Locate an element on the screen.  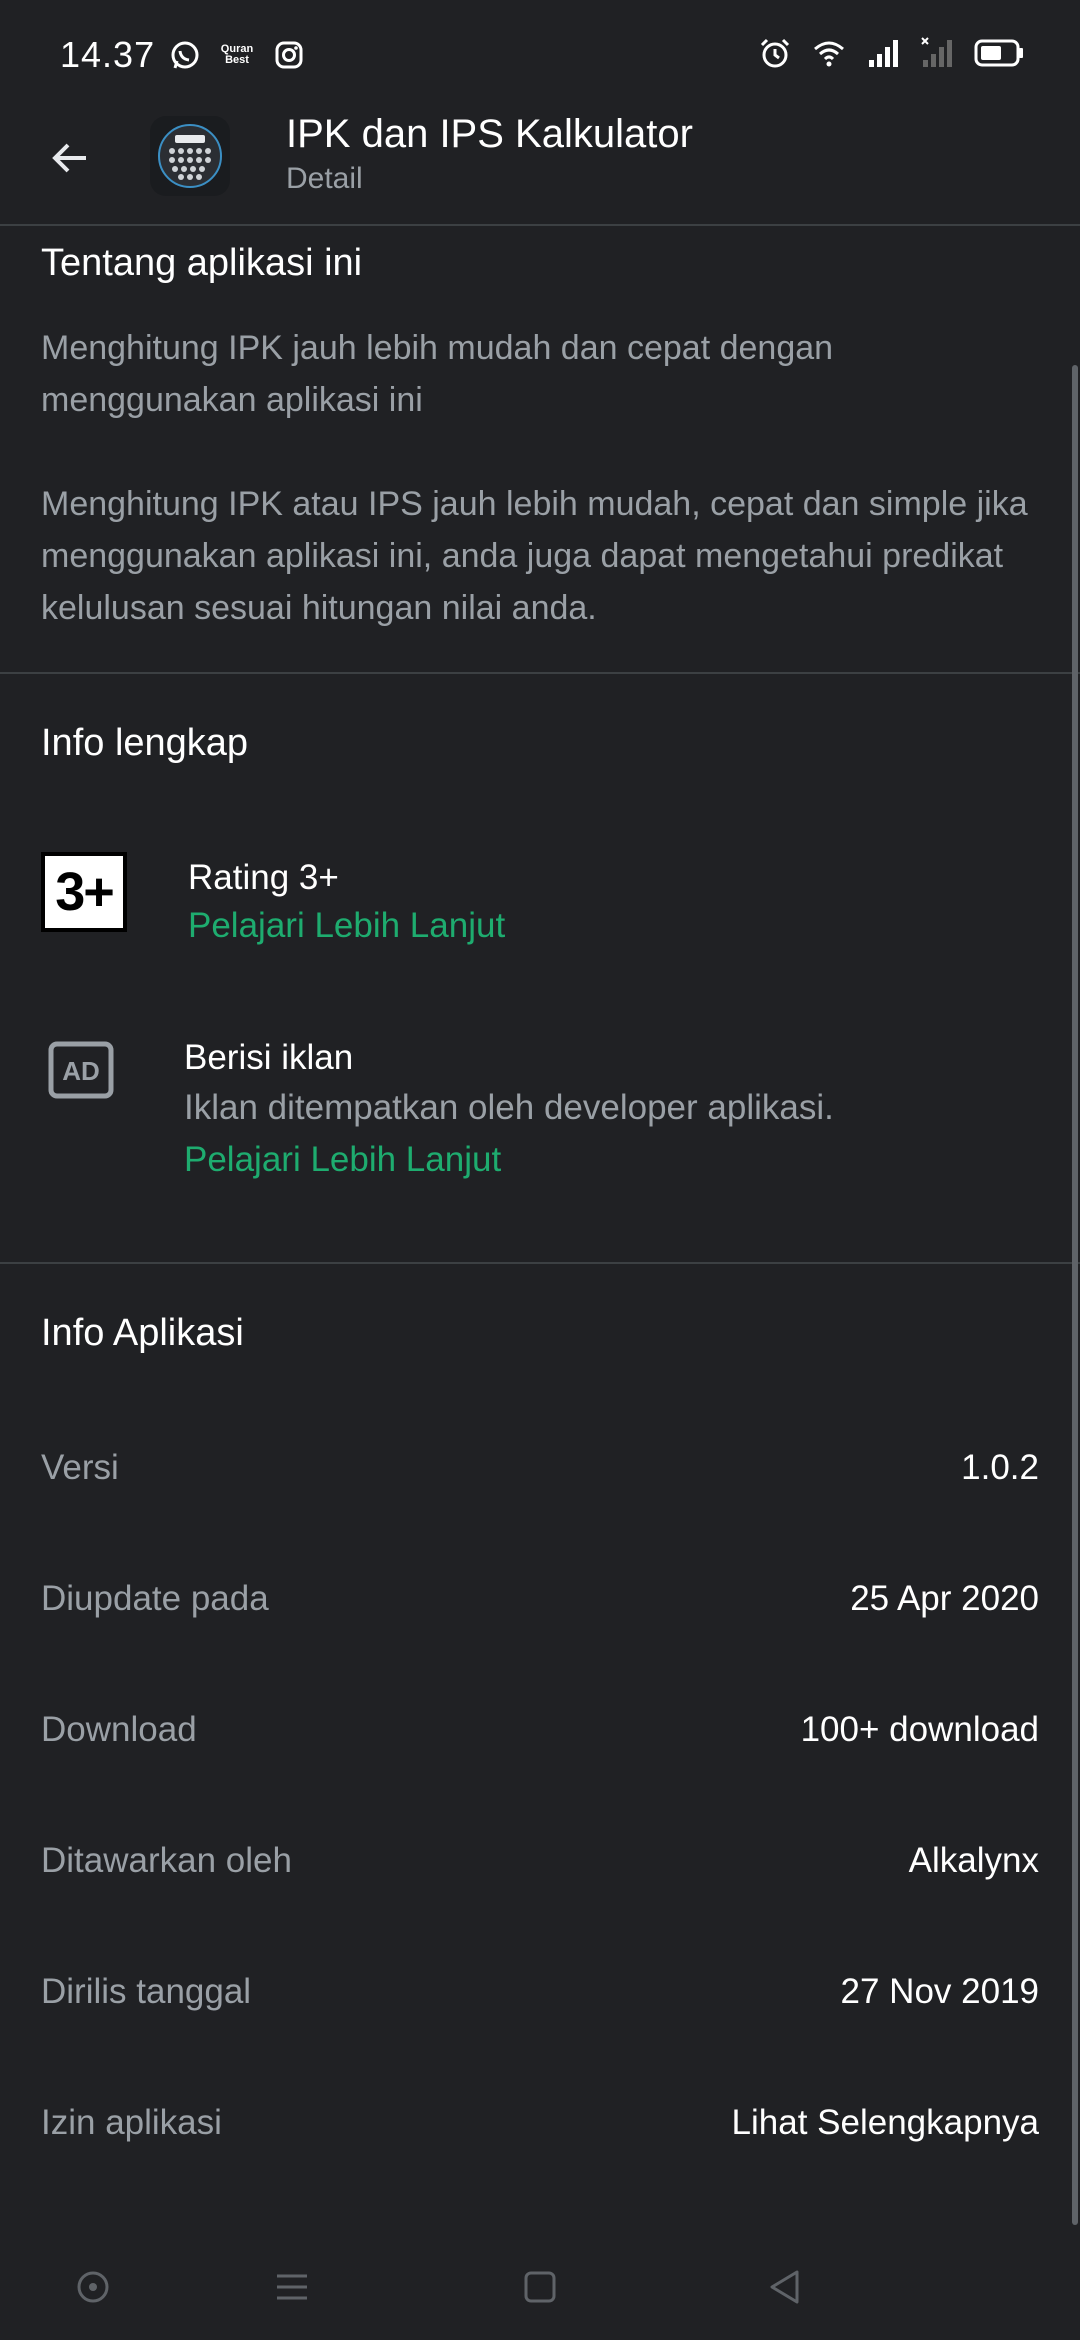
info-row-version: Versi 1.0.2 is located at coordinates (540, 1468).